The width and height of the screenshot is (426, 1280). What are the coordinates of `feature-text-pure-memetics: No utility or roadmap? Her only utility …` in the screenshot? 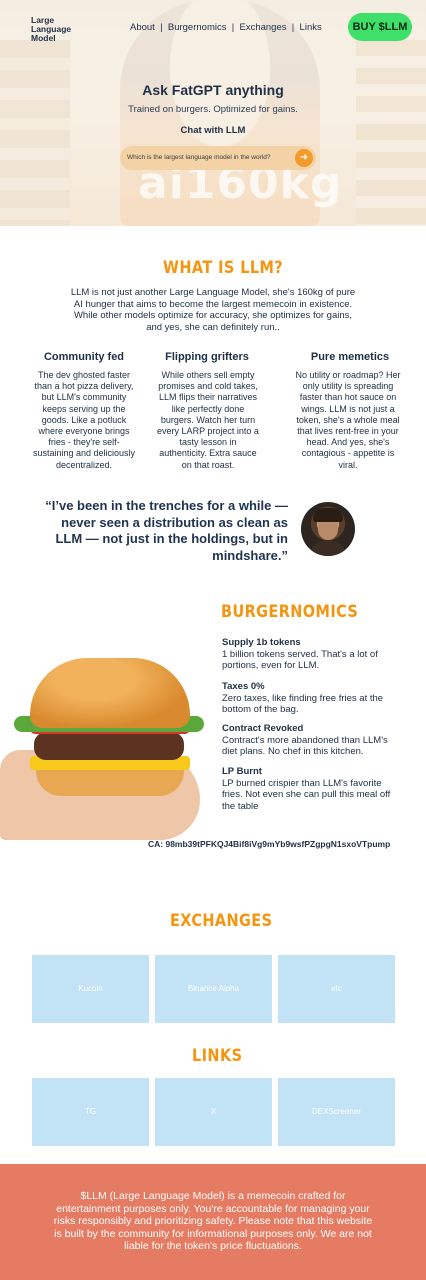 It's located at (348, 420).